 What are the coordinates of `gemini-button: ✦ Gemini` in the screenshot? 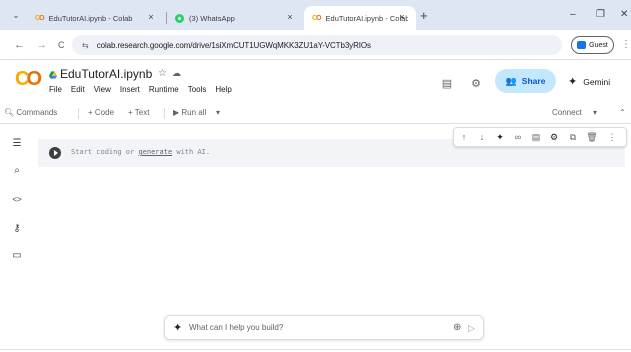 It's located at (589, 81).